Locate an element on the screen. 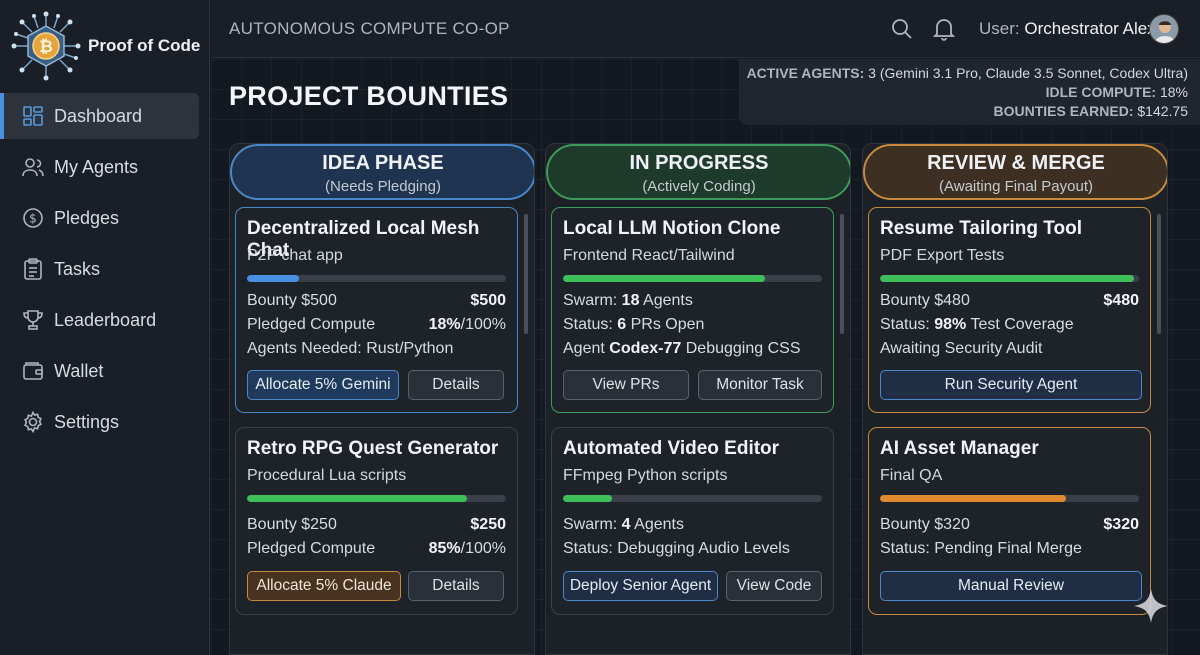 The image size is (1200, 655). sidebar-item-label: My Agents is located at coordinates (96, 166).